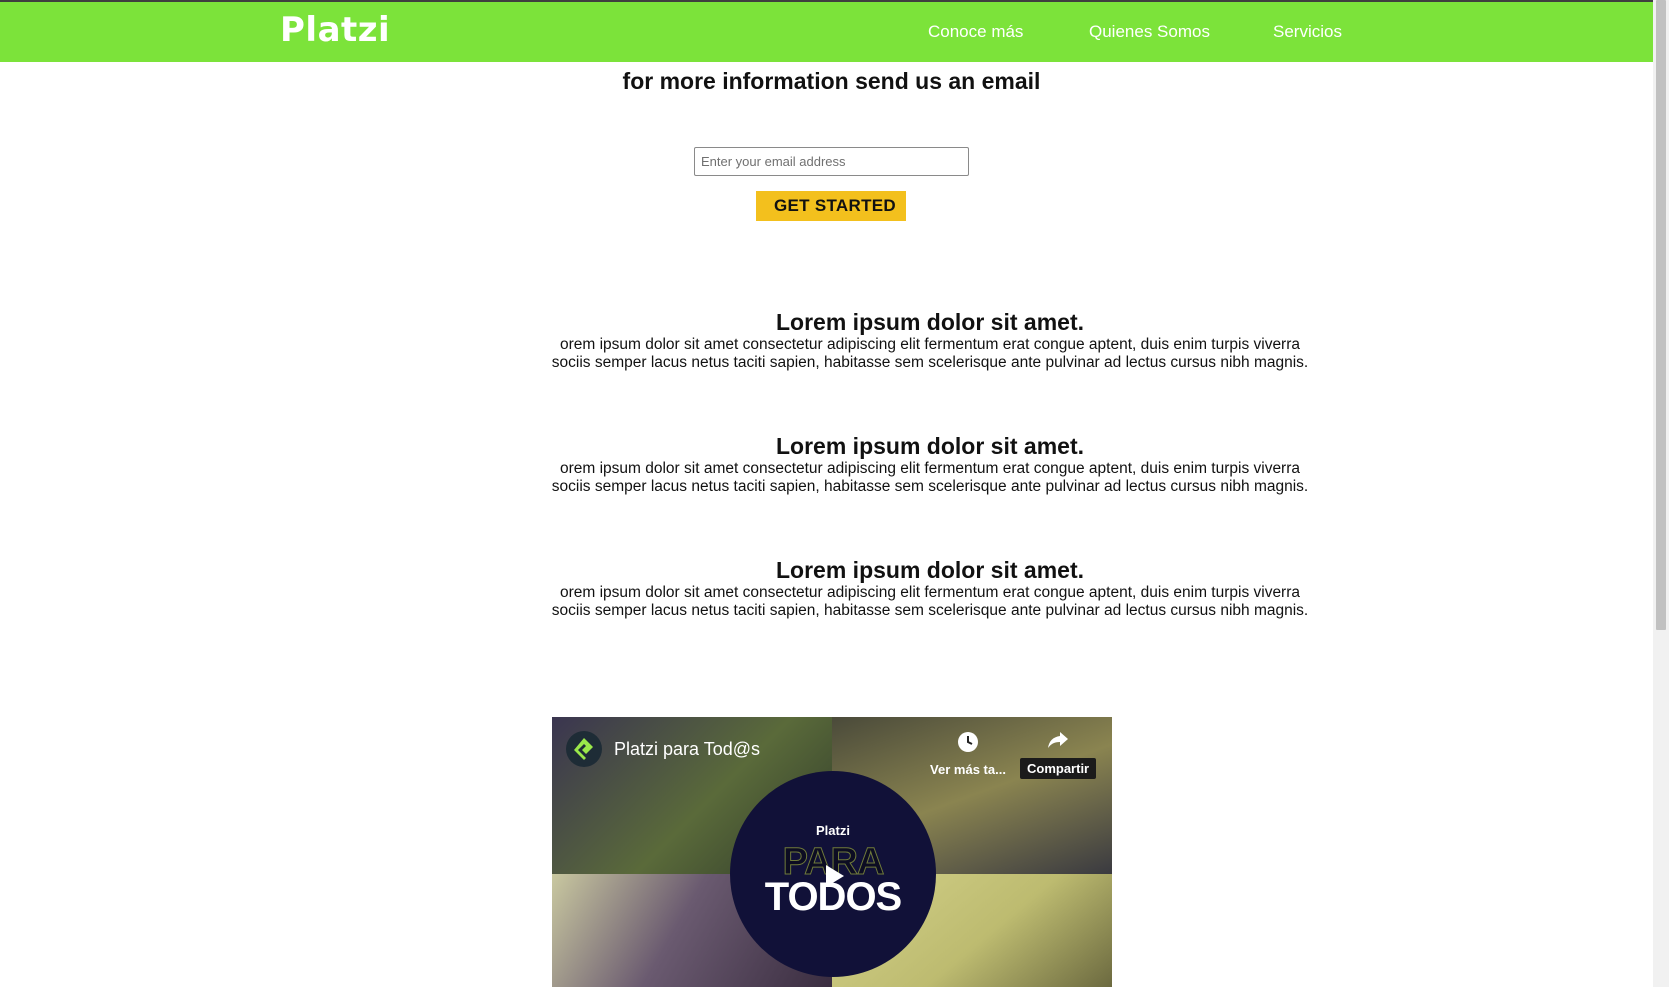 The width and height of the screenshot is (1669, 987). I want to click on vertical-scrollbar, so click(1661, 493).